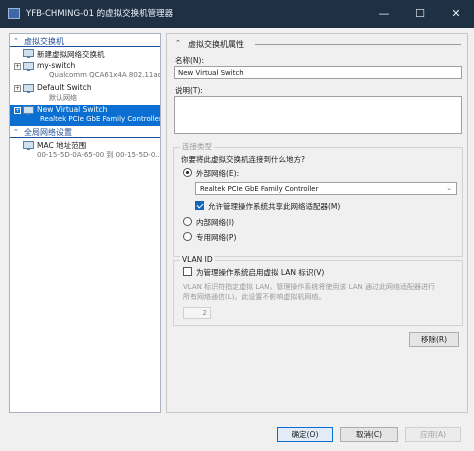  Describe the element at coordinates (420, 14) in the screenshot. I see `maximize-button: ☐` at that location.